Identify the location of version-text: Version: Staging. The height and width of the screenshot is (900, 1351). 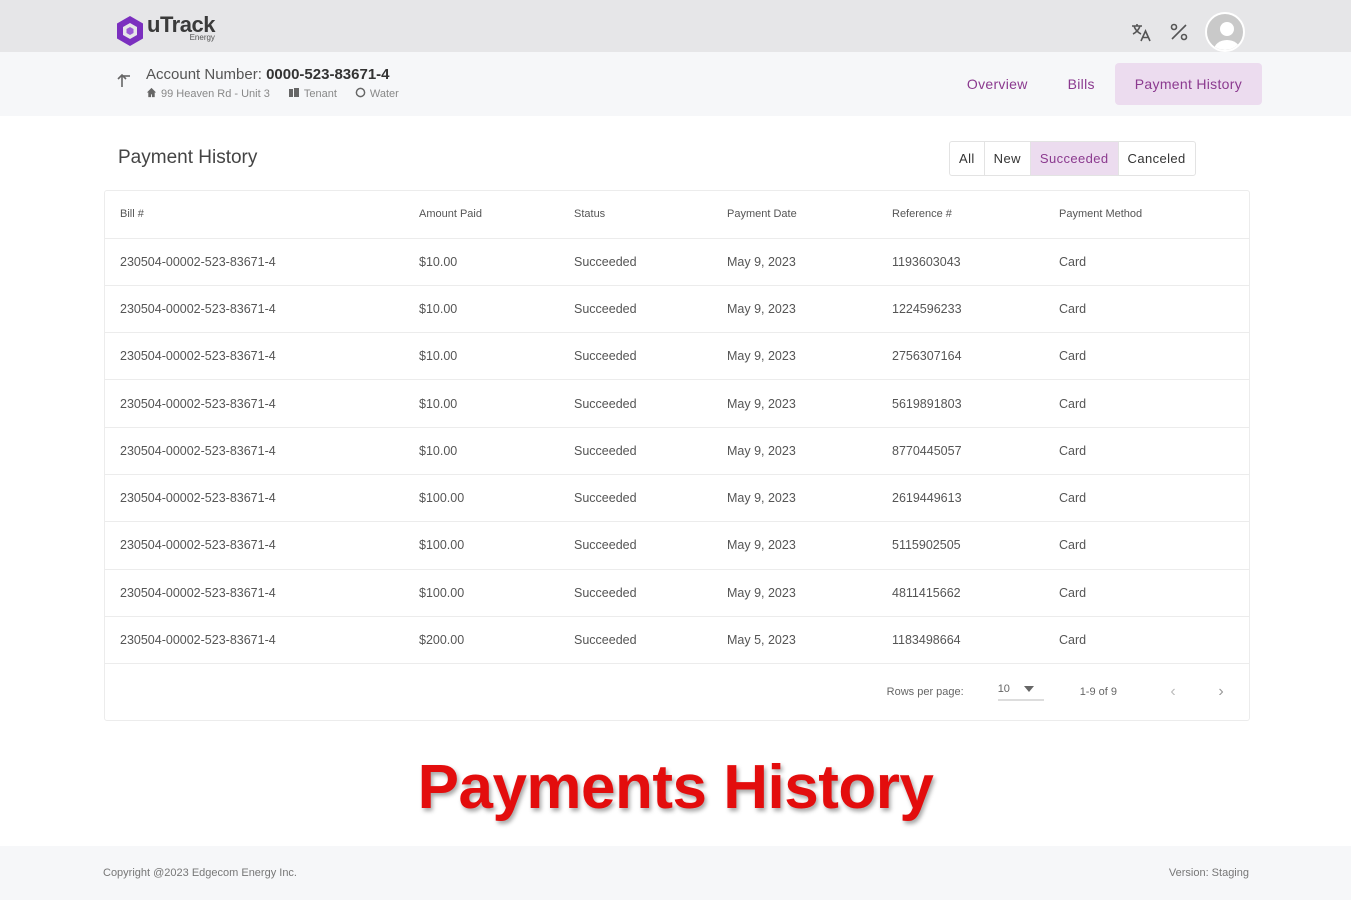
(1208, 873).